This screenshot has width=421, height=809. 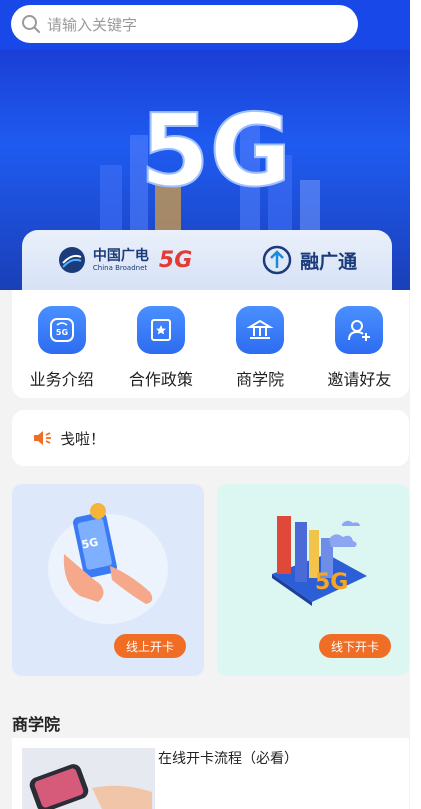 I want to click on brand-strip: 中国广电 China Broadnet 5G 融广通, so click(x=207, y=260).